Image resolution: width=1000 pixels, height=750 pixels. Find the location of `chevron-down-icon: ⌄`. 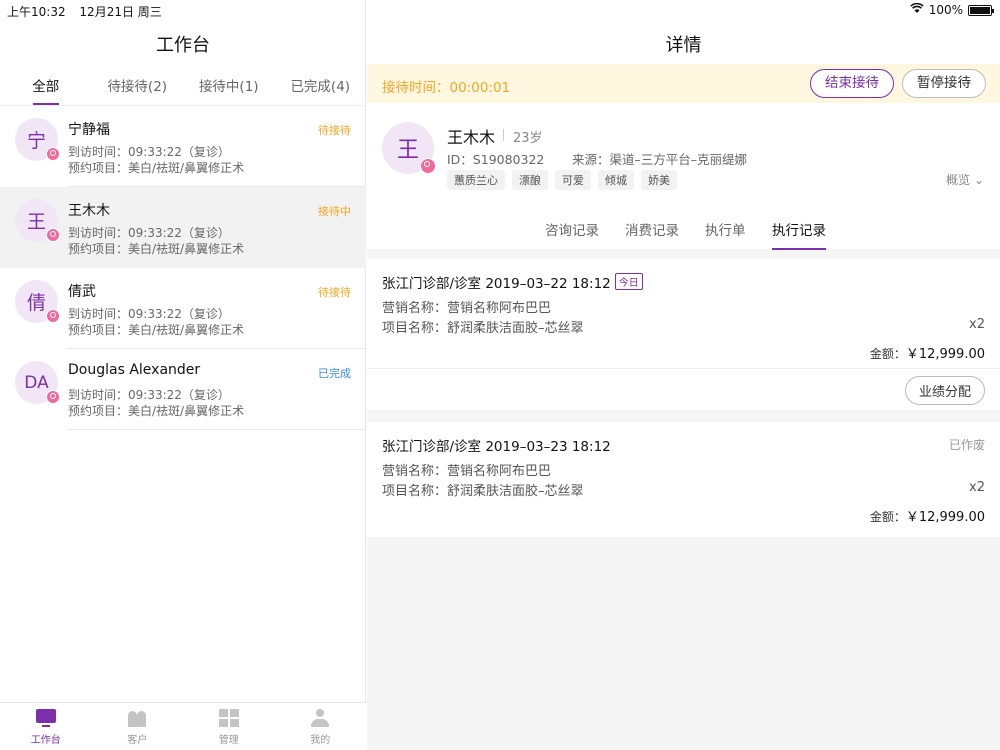

chevron-down-icon: ⌄ is located at coordinates (978, 180).